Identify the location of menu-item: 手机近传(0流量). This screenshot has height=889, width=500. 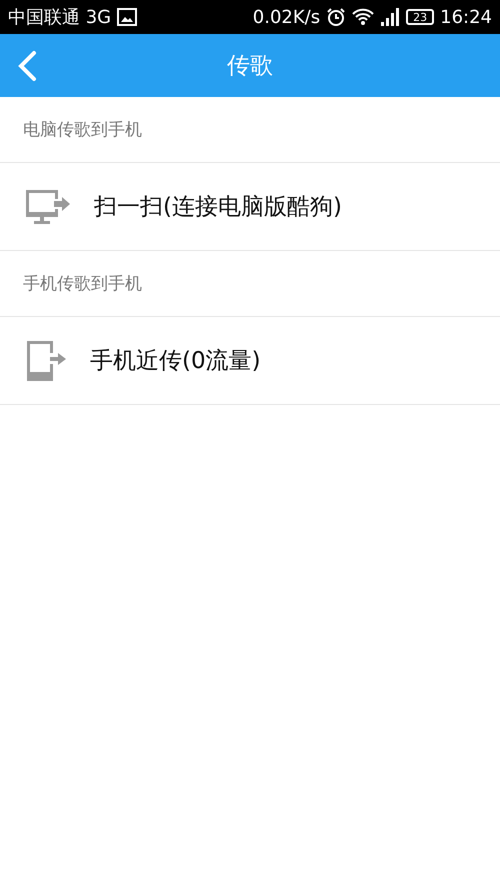
(250, 361).